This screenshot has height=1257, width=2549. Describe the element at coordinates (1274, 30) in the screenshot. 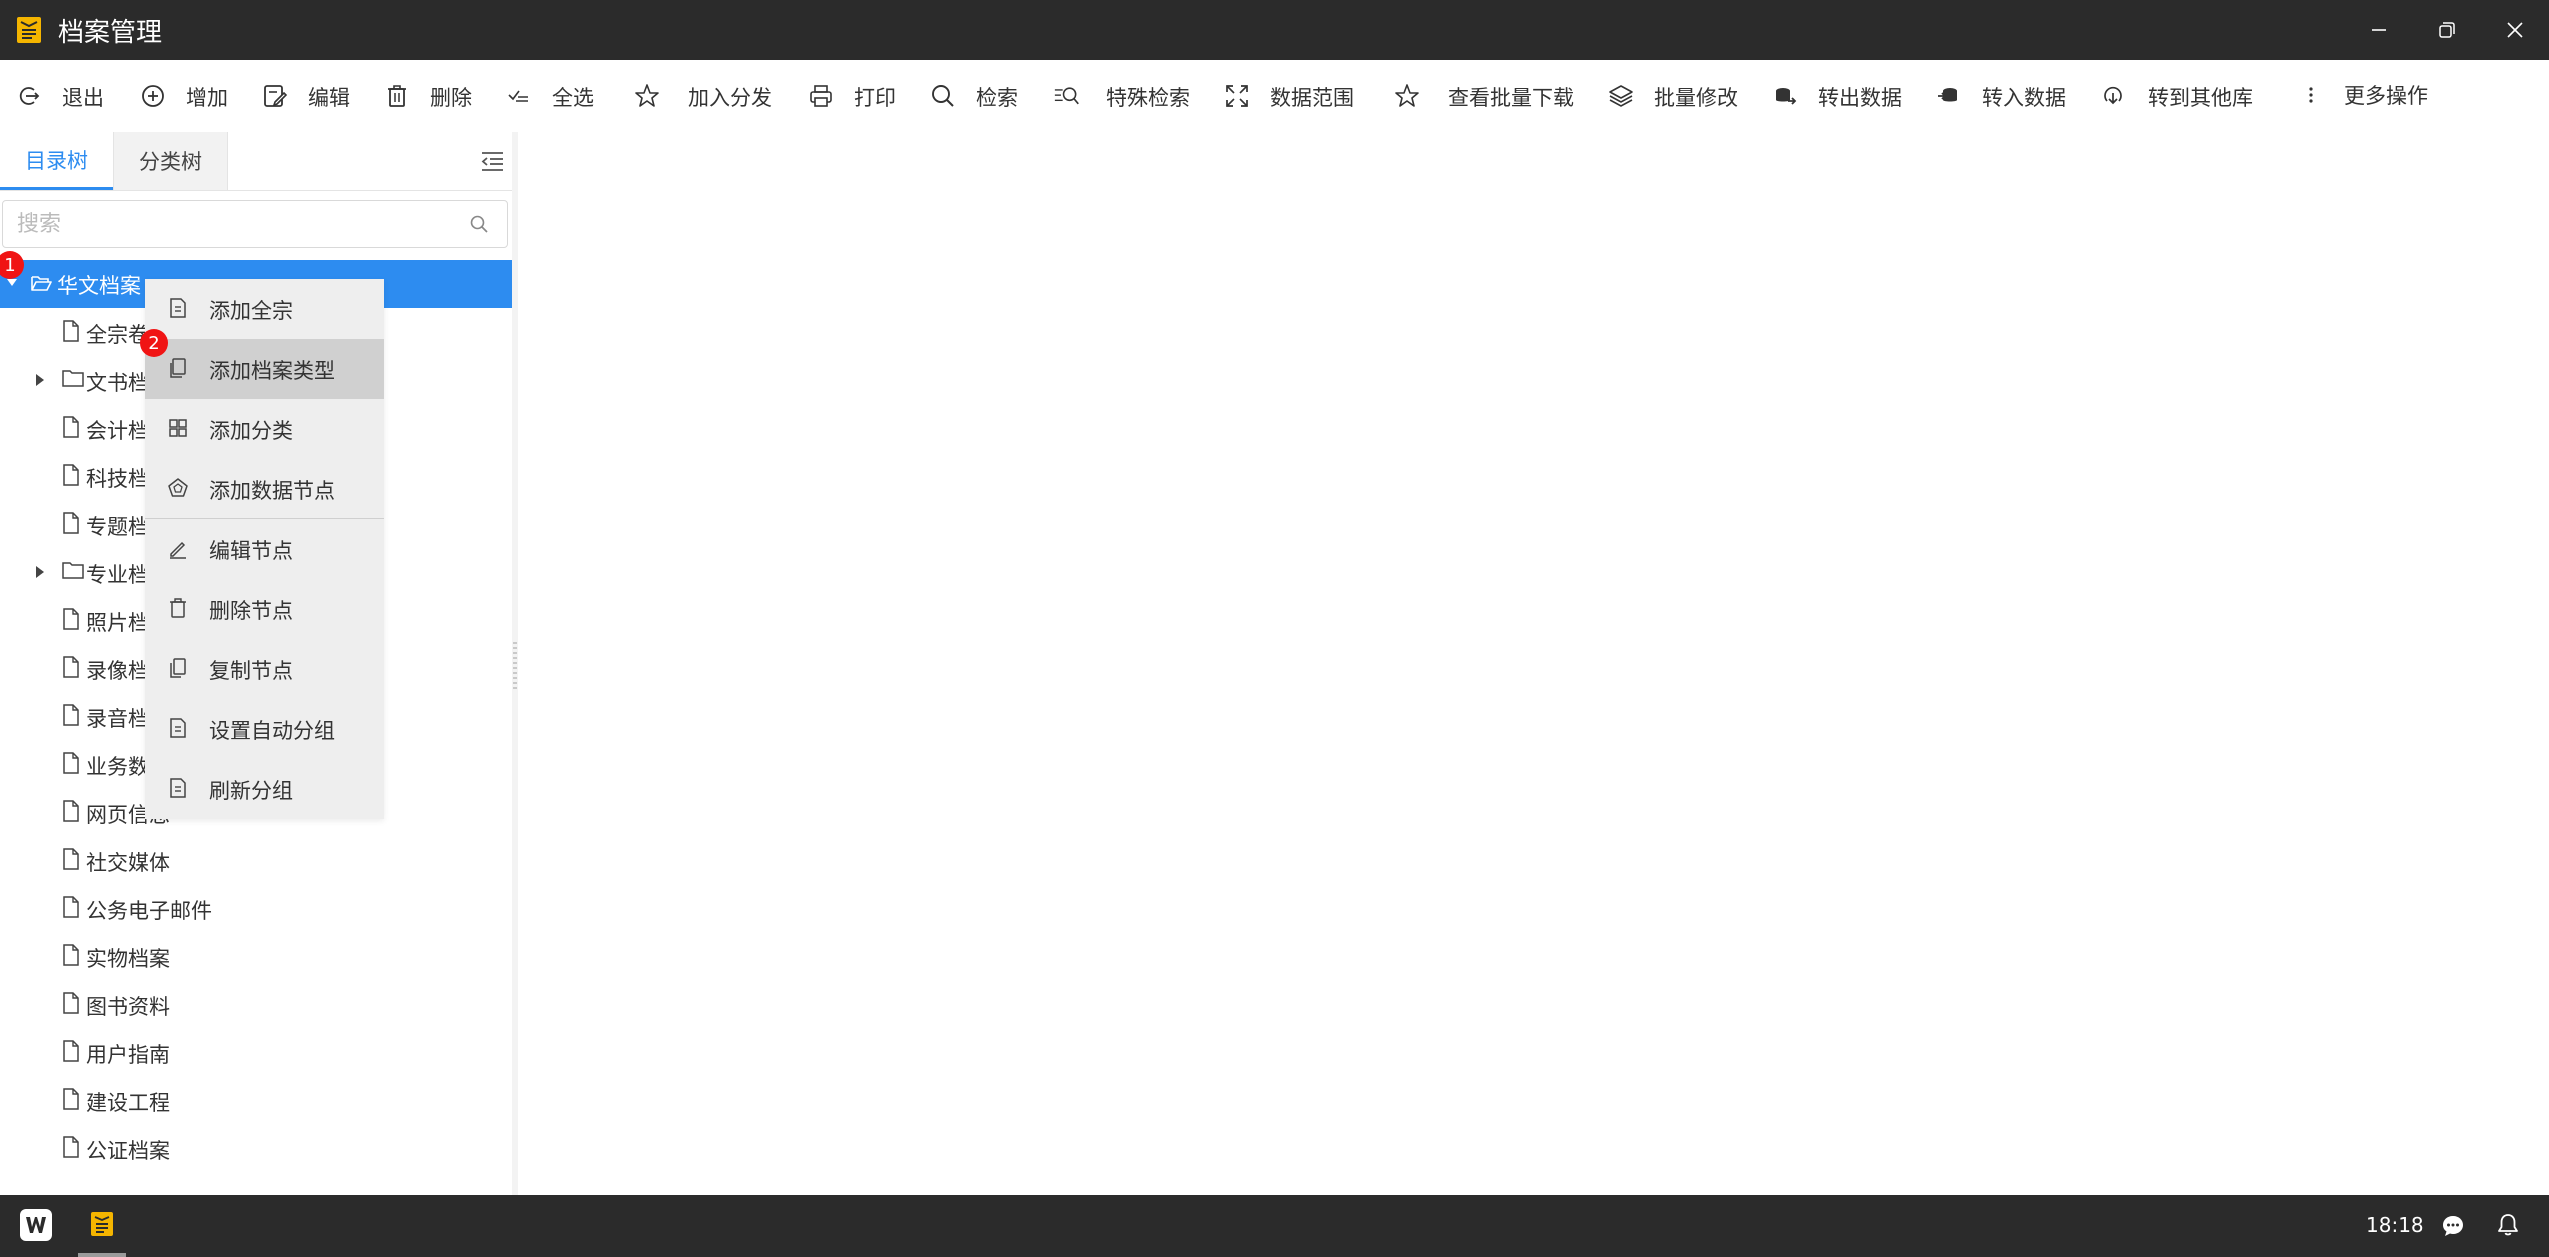

I see `title-bar: 档案管理` at that location.